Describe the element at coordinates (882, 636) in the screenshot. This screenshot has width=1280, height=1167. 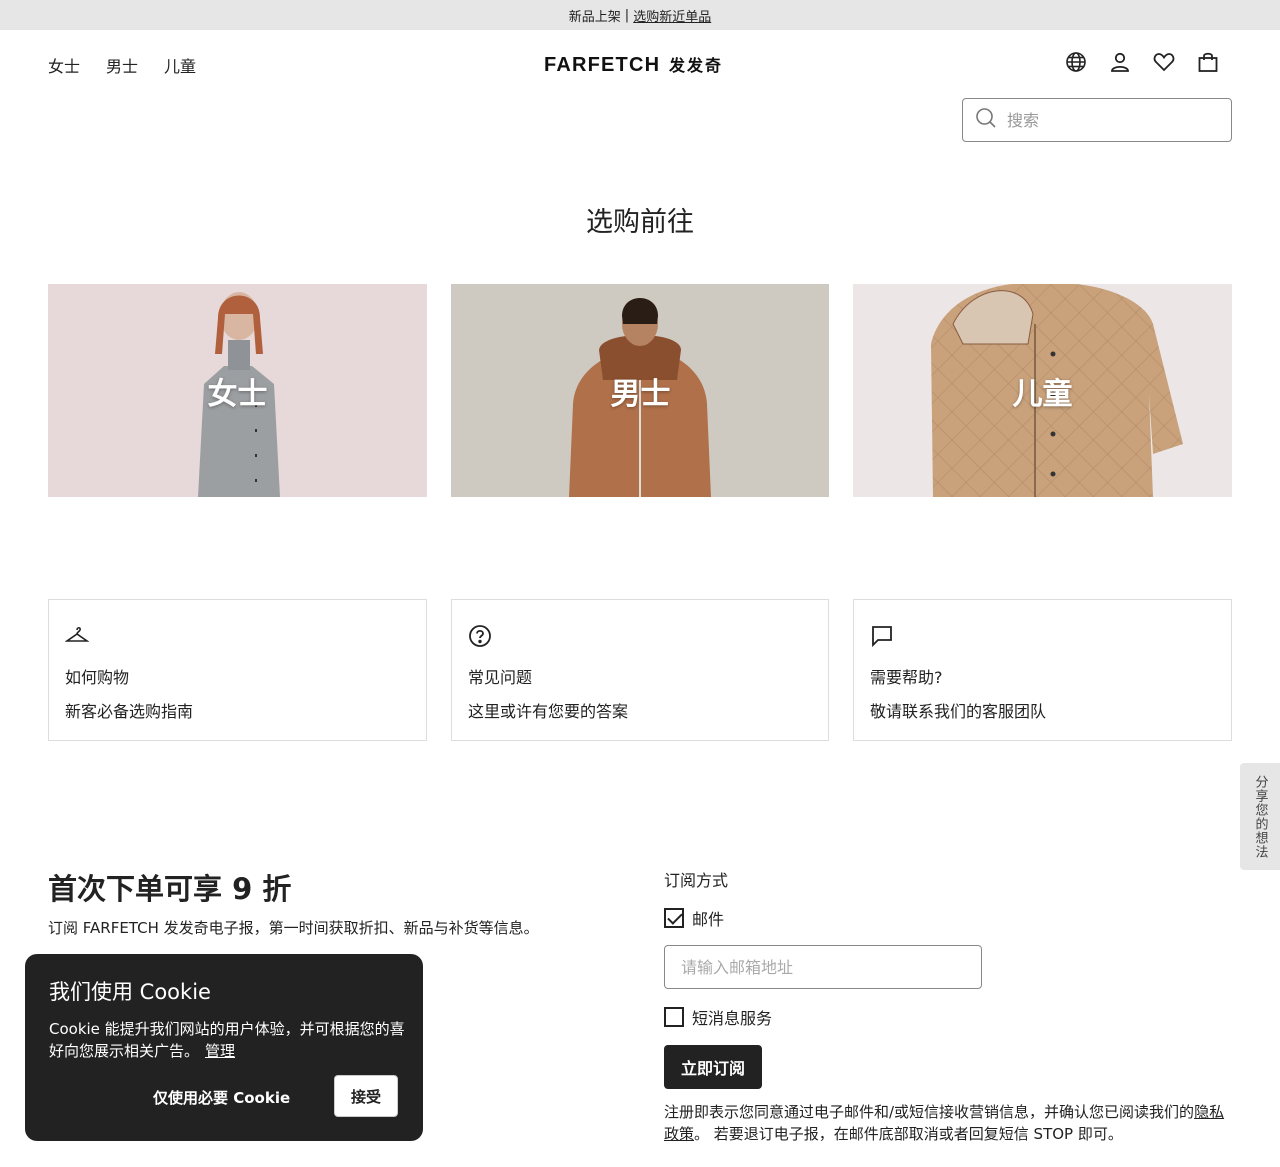
I see `chat-icon` at that location.